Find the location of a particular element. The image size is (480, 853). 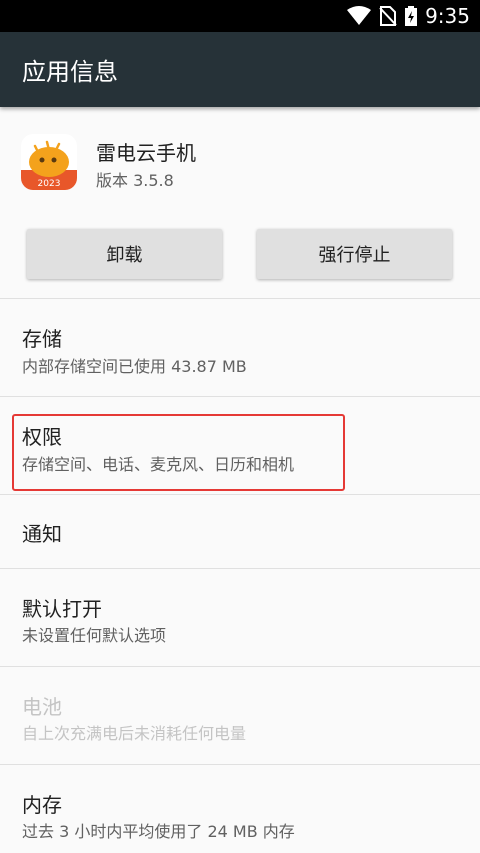

app-version: 版本 3.5.8 is located at coordinates (135, 180).